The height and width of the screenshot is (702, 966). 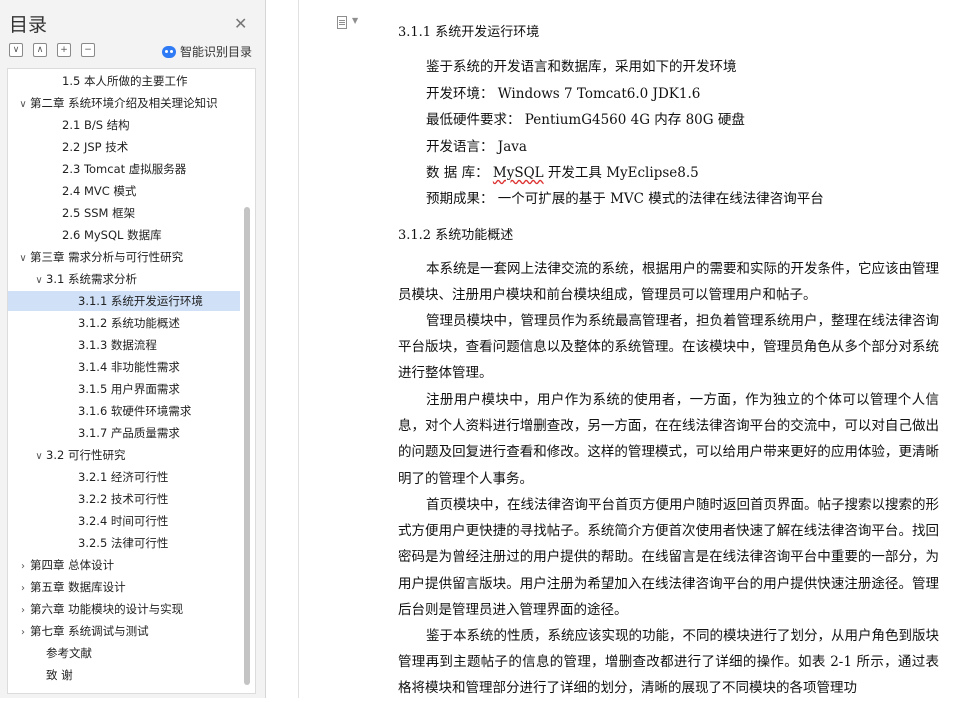 What do you see at coordinates (355, 20) in the screenshot?
I see `chevron-down-icon: ▼` at bounding box center [355, 20].